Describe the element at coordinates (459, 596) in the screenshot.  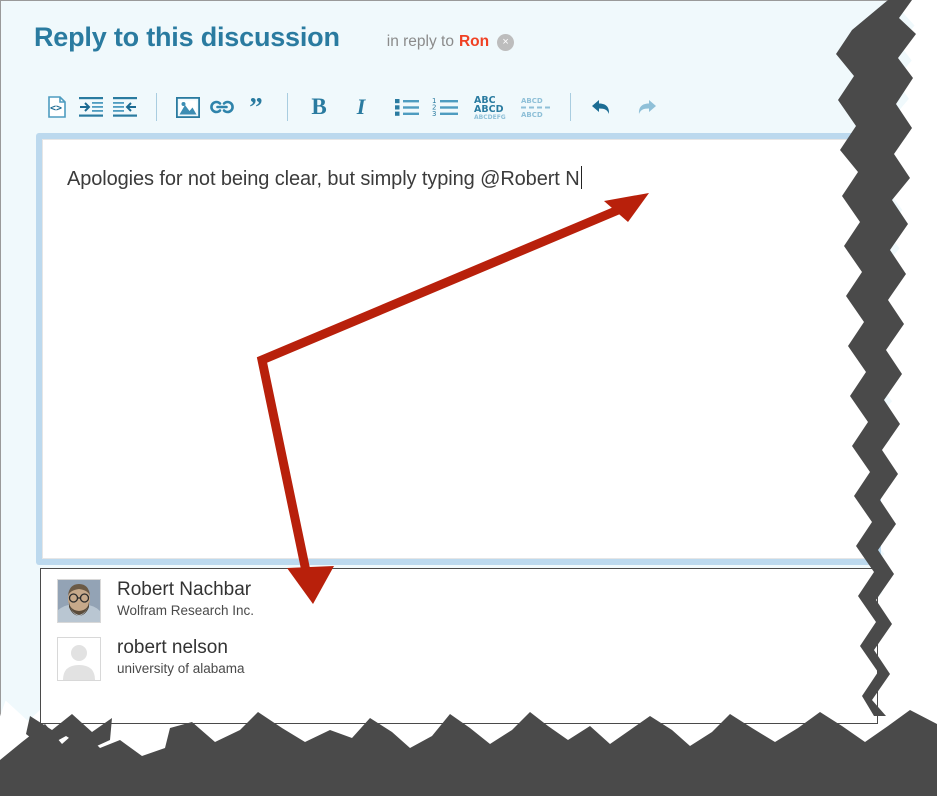
I see `list-item: Robert Nachbar Wolfram Research Inc.` at that location.